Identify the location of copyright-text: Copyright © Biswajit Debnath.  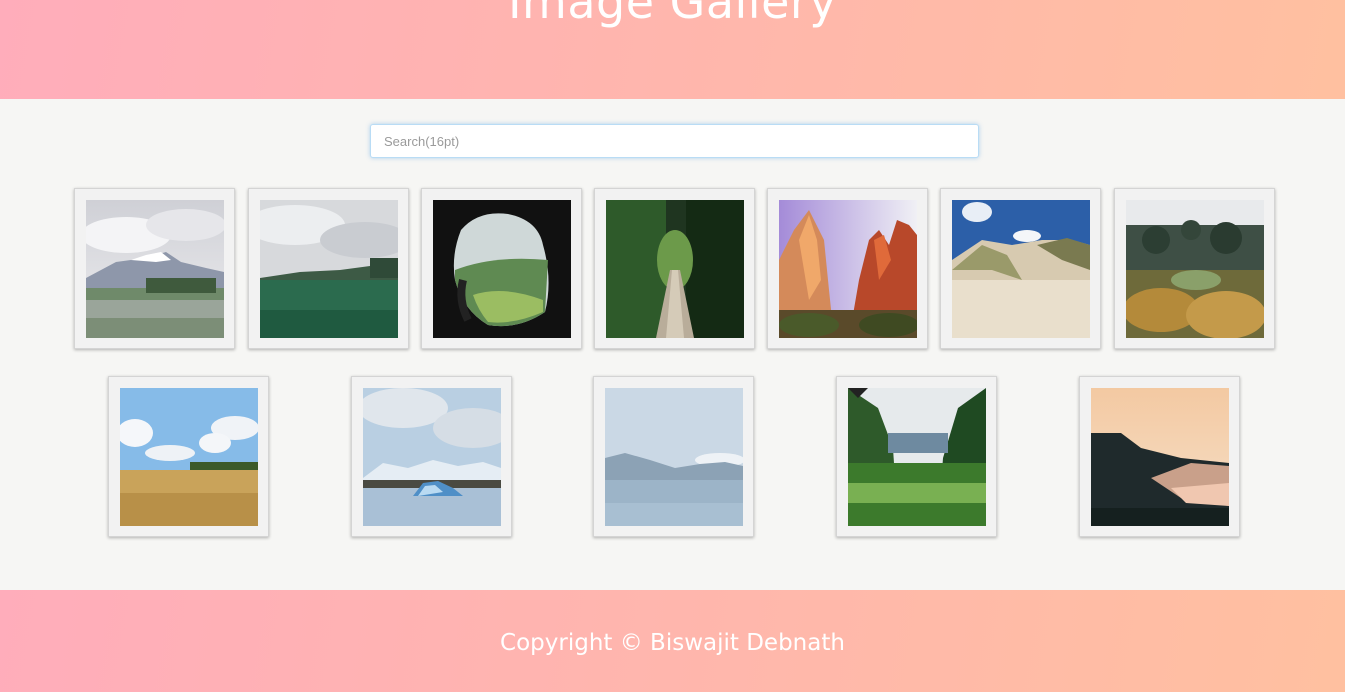
(672, 643).